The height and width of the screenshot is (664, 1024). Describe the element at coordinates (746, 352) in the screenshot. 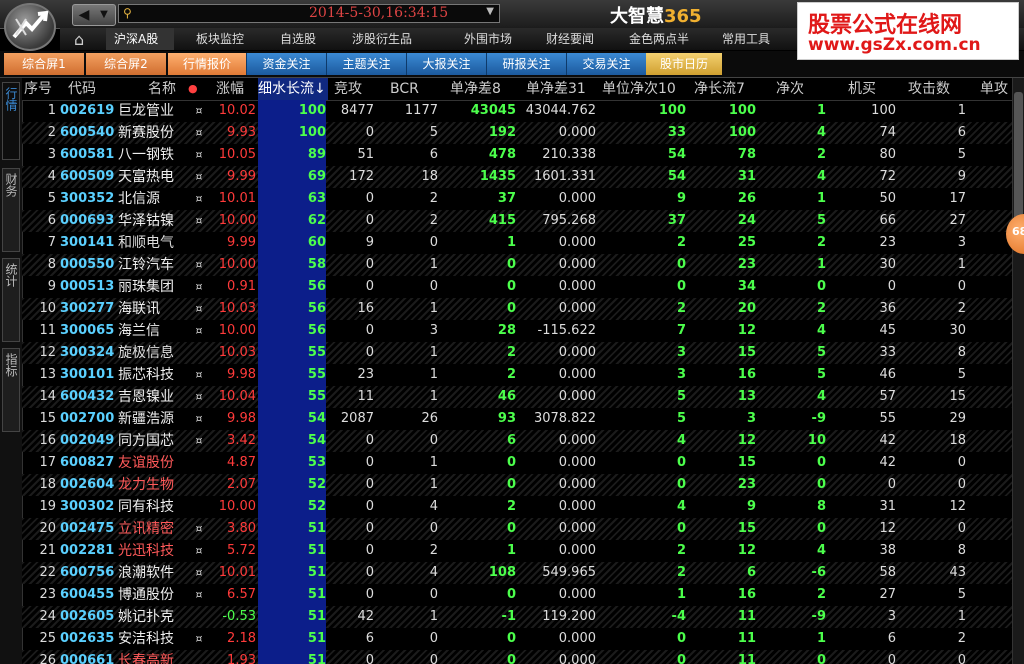

I see `cell-净长流7: 15` at that location.